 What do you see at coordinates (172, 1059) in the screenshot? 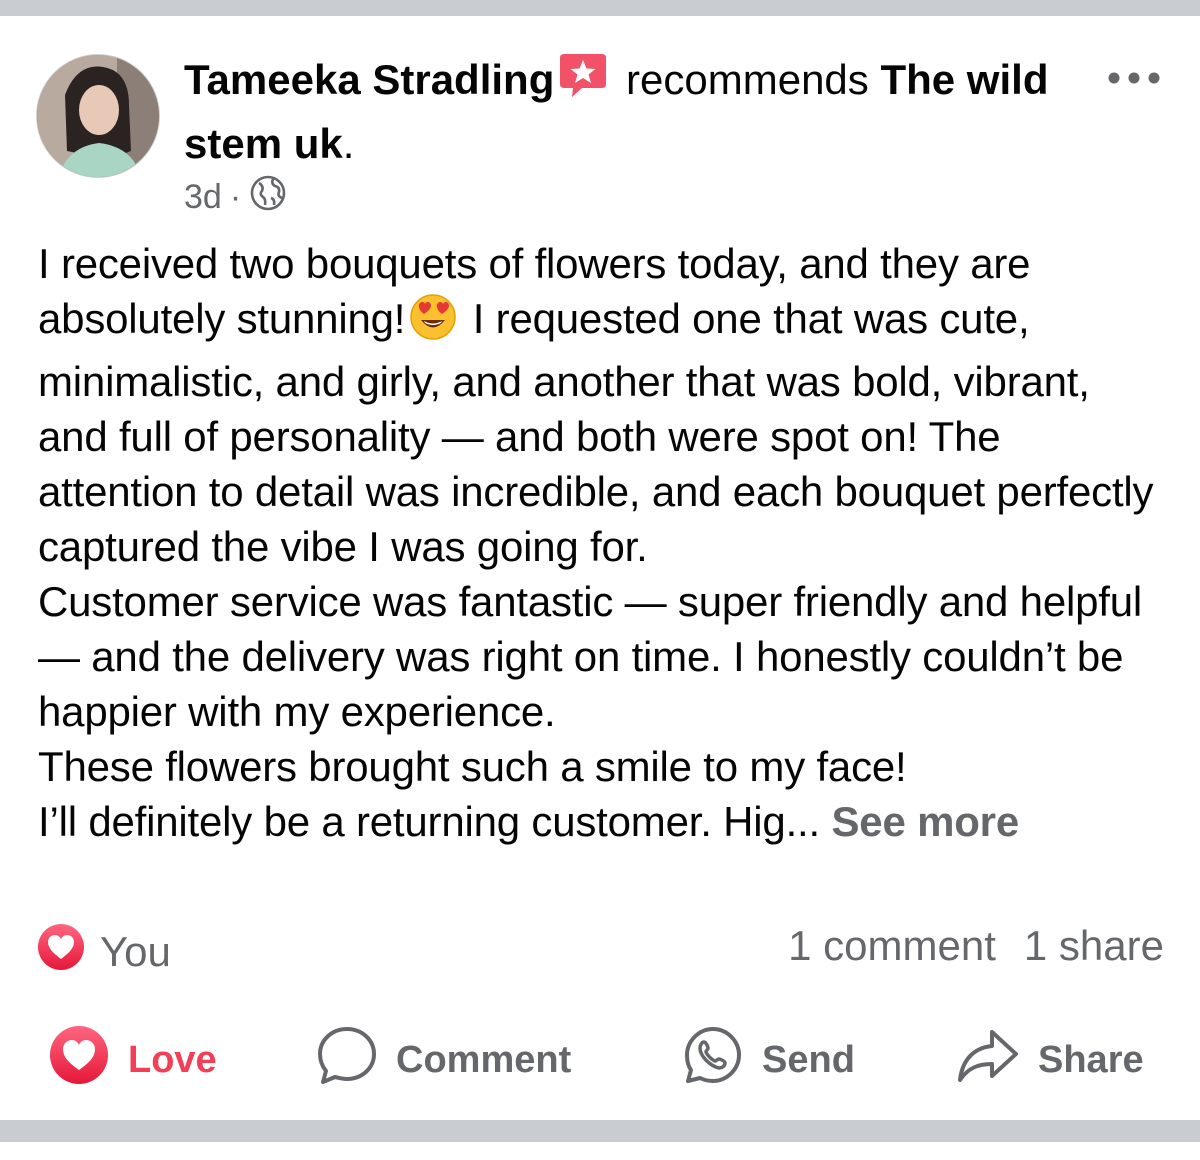
I see `love-label: Love` at bounding box center [172, 1059].